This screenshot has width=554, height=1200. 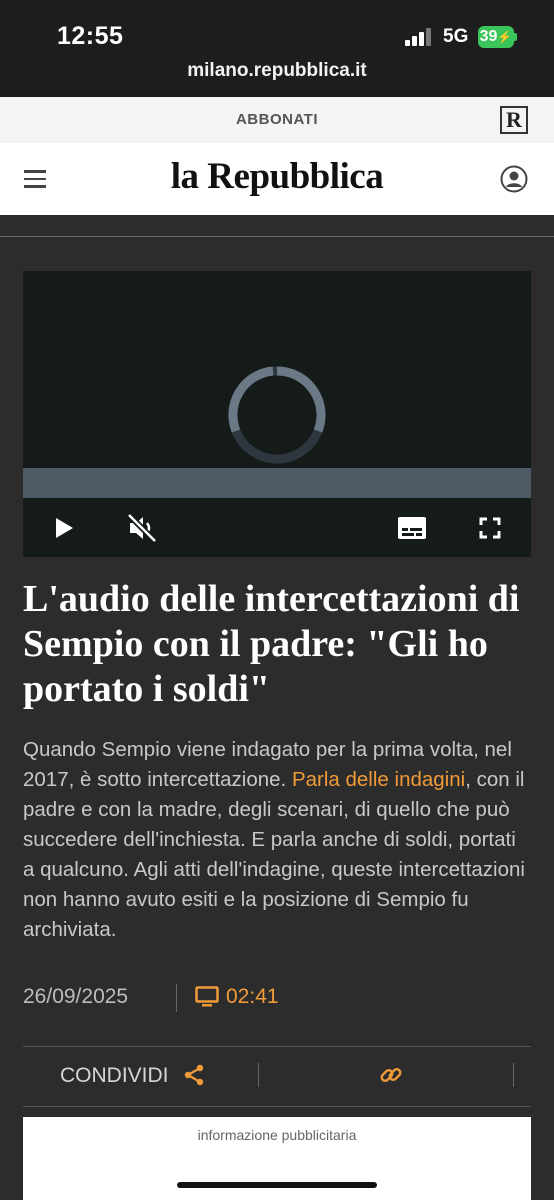 I want to click on network-type: 5G, so click(x=456, y=36).